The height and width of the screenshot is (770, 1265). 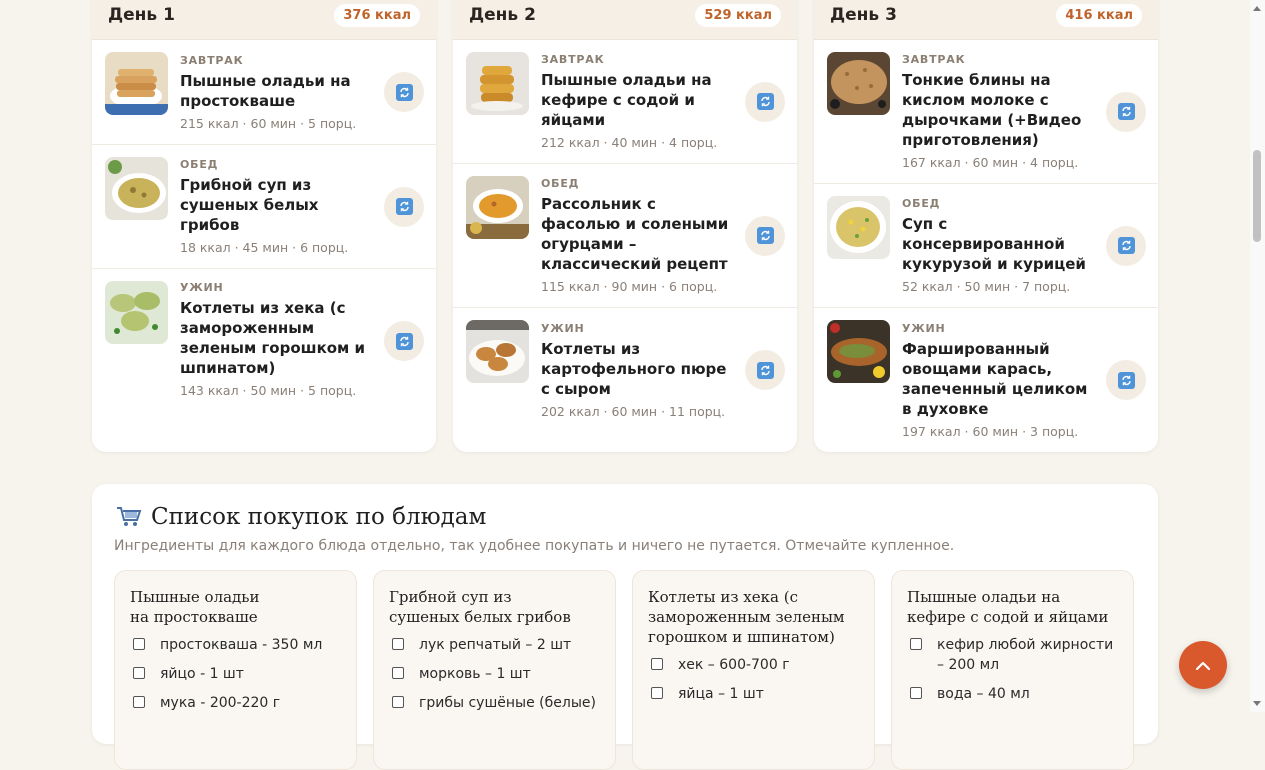 I want to click on ingredient-item: лук репчатый – 2 шт, so click(x=495, y=645).